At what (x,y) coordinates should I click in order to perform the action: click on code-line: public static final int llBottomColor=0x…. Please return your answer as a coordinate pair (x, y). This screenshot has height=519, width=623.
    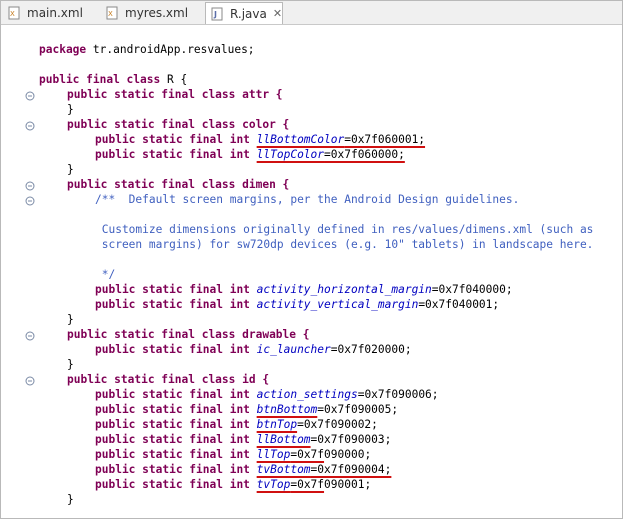
    Looking at the image, I should click on (260, 139).